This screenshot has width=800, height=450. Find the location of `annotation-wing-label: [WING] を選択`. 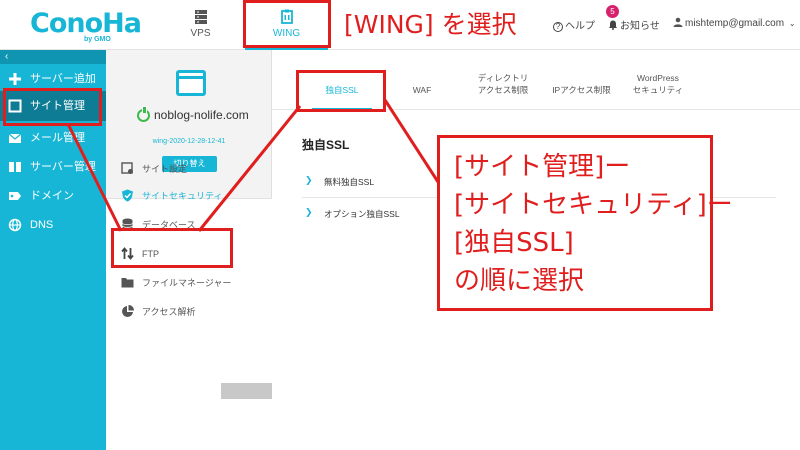

annotation-wing-label: [WING] を選択 is located at coordinates (430, 24).